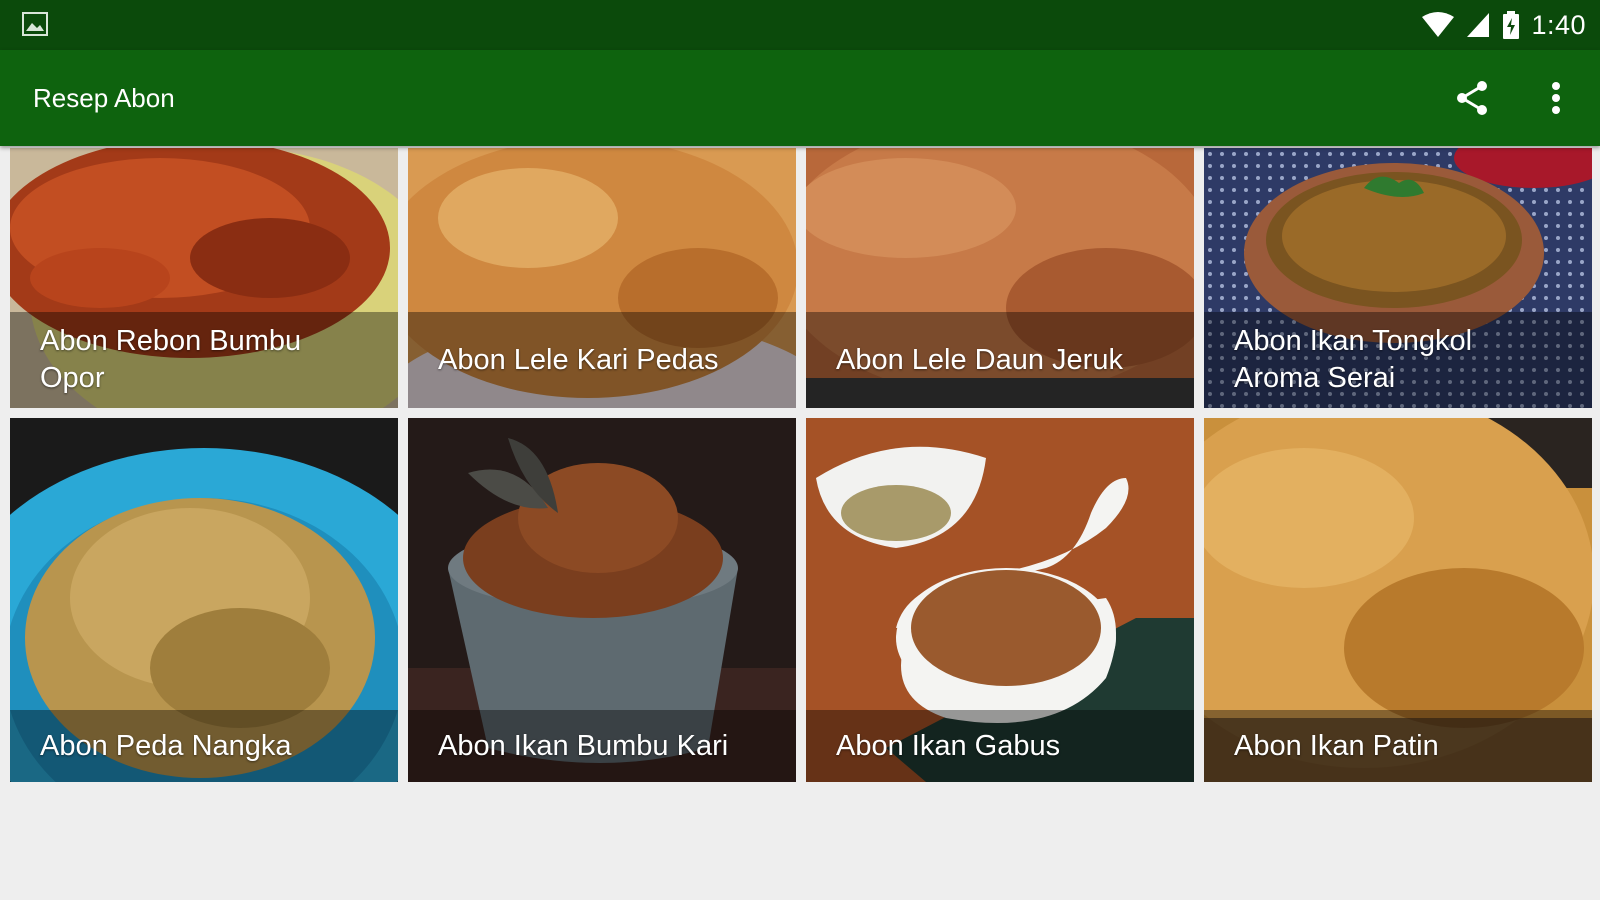 The height and width of the screenshot is (900, 1600). What do you see at coordinates (602, 360) in the screenshot?
I see `recipe-title: Abon Lele Kari Pedas` at bounding box center [602, 360].